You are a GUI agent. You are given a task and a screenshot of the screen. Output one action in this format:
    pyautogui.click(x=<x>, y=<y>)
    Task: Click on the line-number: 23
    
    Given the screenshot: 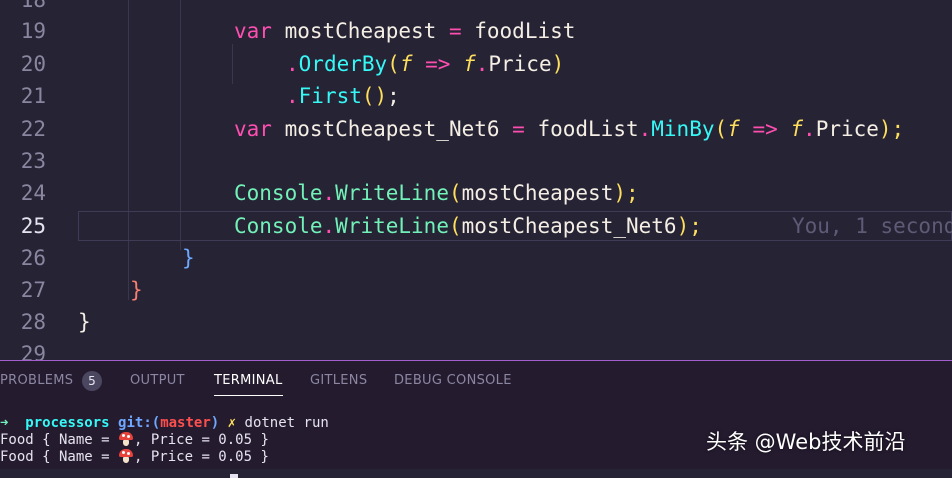 What is the action you would take?
    pyautogui.click(x=33, y=161)
    